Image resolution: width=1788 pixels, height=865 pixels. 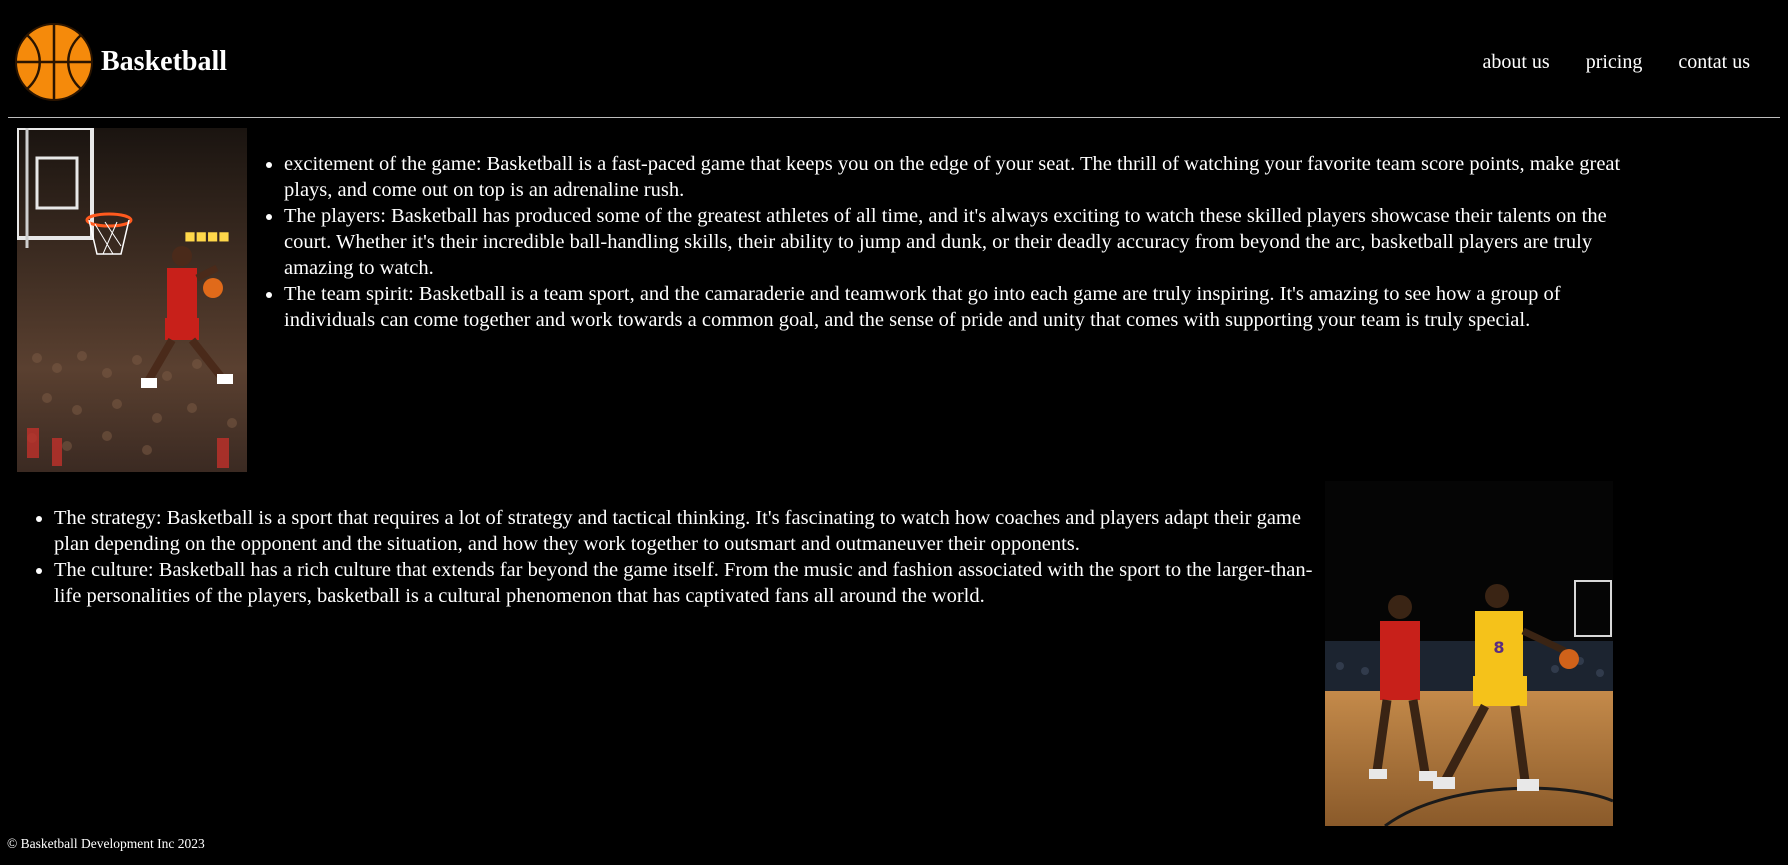 I want to click on nav-pricing: pricing, so click(x=1614, y=62).